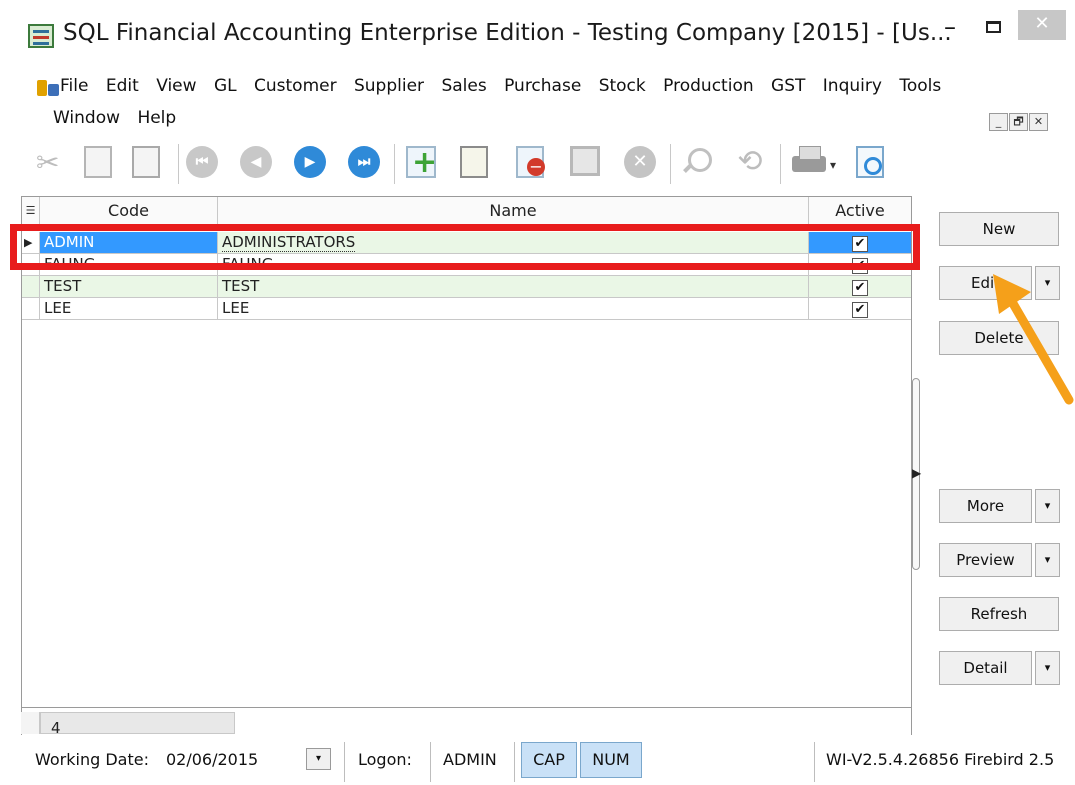 This screenshot has height=785, width=1075. What do you see at coordinates (225, 86) in the screenshot?
I see `menu-gl: GL` at bounding box center [225, 86].